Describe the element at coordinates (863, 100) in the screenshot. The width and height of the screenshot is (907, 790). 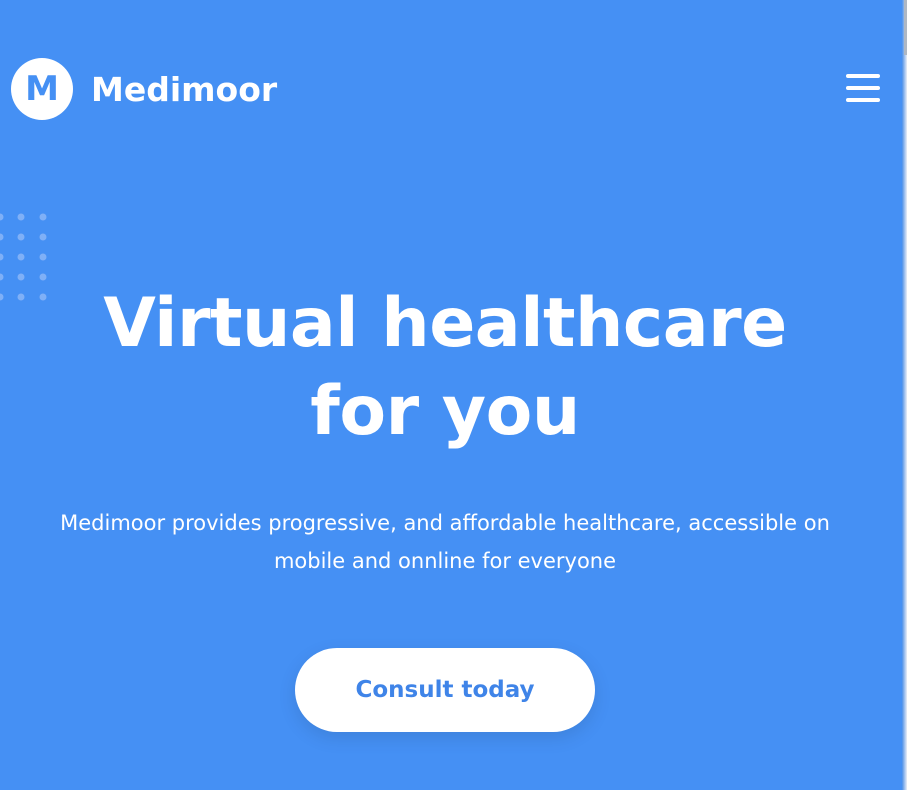
I see `menu-line-bottom` at that location.